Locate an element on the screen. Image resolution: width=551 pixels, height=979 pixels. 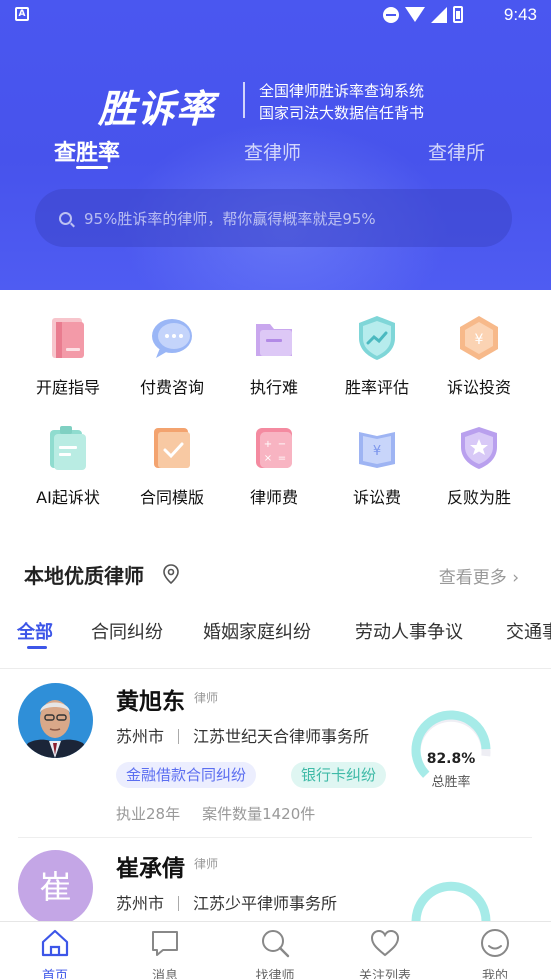
feature-label: 合同模版 is located at coordinates (171, 497).